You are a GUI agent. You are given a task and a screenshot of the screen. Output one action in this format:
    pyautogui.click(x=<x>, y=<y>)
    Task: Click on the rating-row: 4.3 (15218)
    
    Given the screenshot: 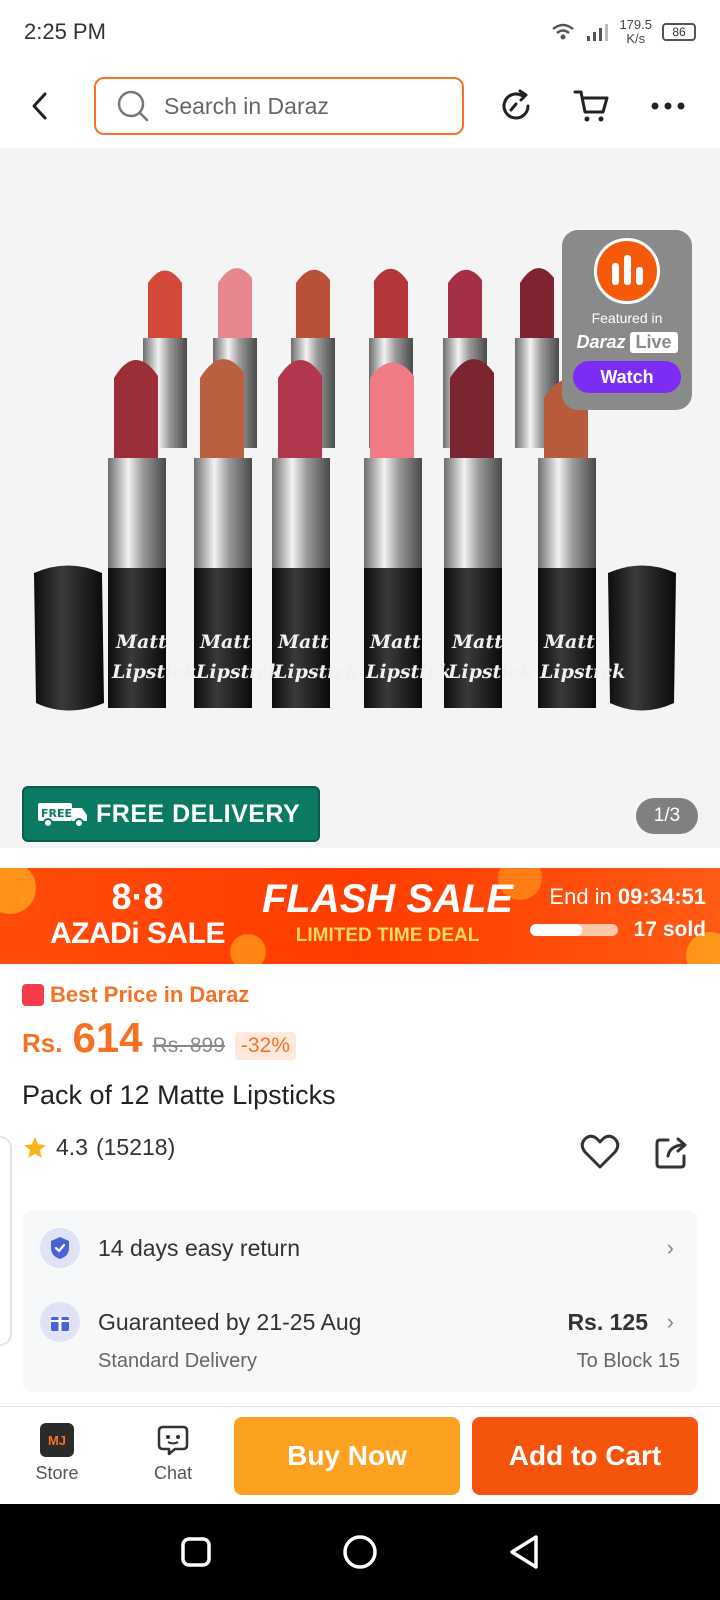 What is the action you would take?
    pyautogui.click(x=98, y=1147)
    